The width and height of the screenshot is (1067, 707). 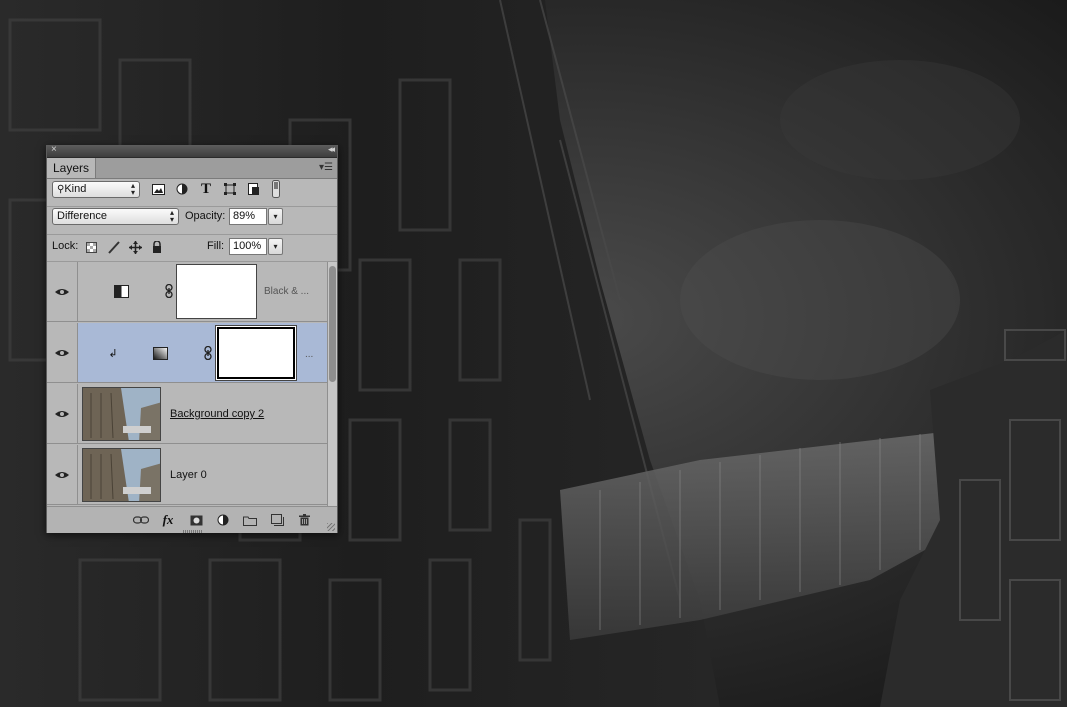 I want to click on filter-toggle-icon, so click(x=276, y=189).